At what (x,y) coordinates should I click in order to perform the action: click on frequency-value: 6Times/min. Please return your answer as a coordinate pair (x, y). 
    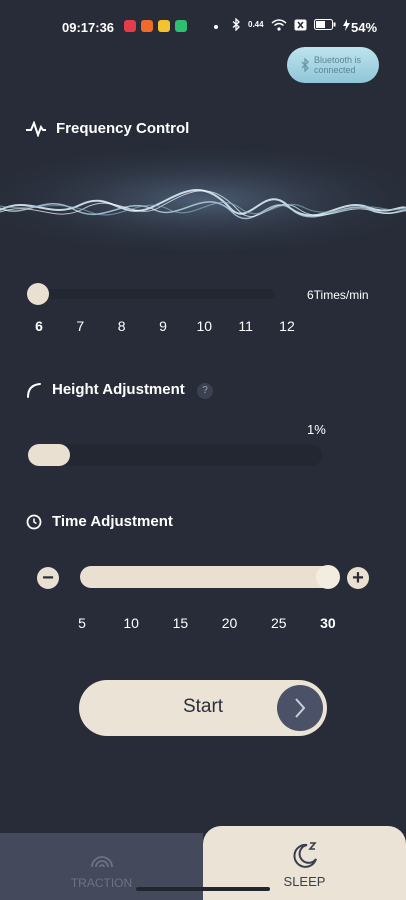
    Looking at the image, I should click on (338, 295).